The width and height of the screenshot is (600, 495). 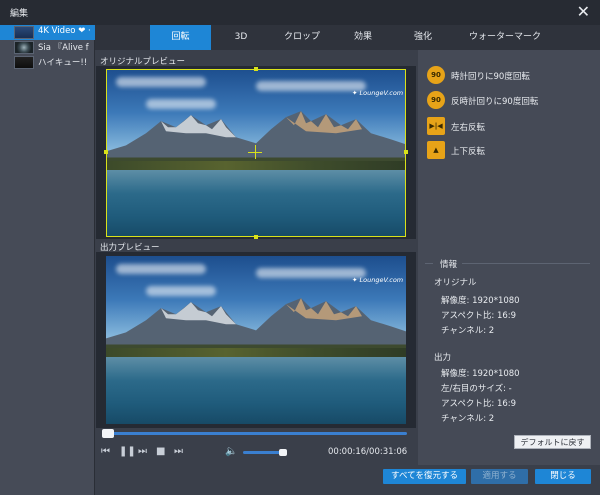 I want to click on file-name: Sia 『Alive f, so click(x=63, y=48).